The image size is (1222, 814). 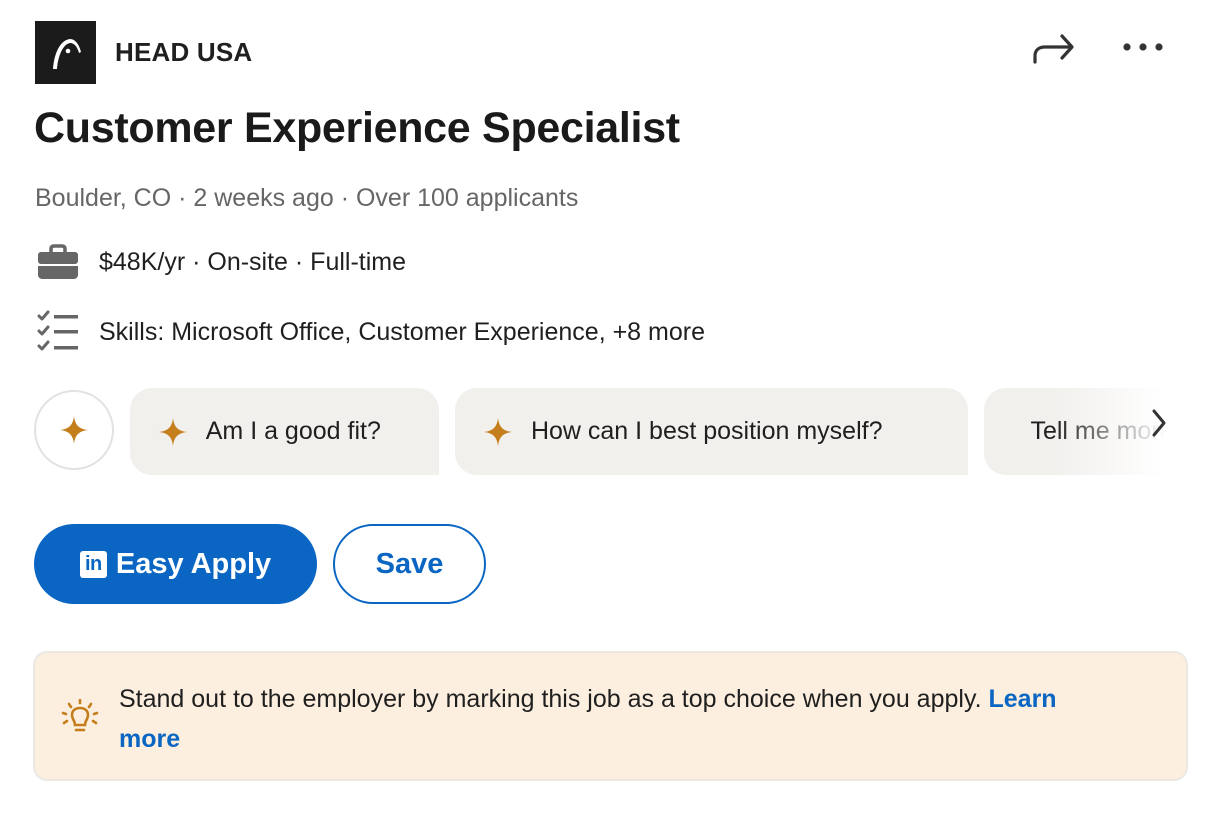 What do you see at coordinates (610, 52) in the screenshot?
I see `company-header: HEAD USA` at bounding box center [610, 52].